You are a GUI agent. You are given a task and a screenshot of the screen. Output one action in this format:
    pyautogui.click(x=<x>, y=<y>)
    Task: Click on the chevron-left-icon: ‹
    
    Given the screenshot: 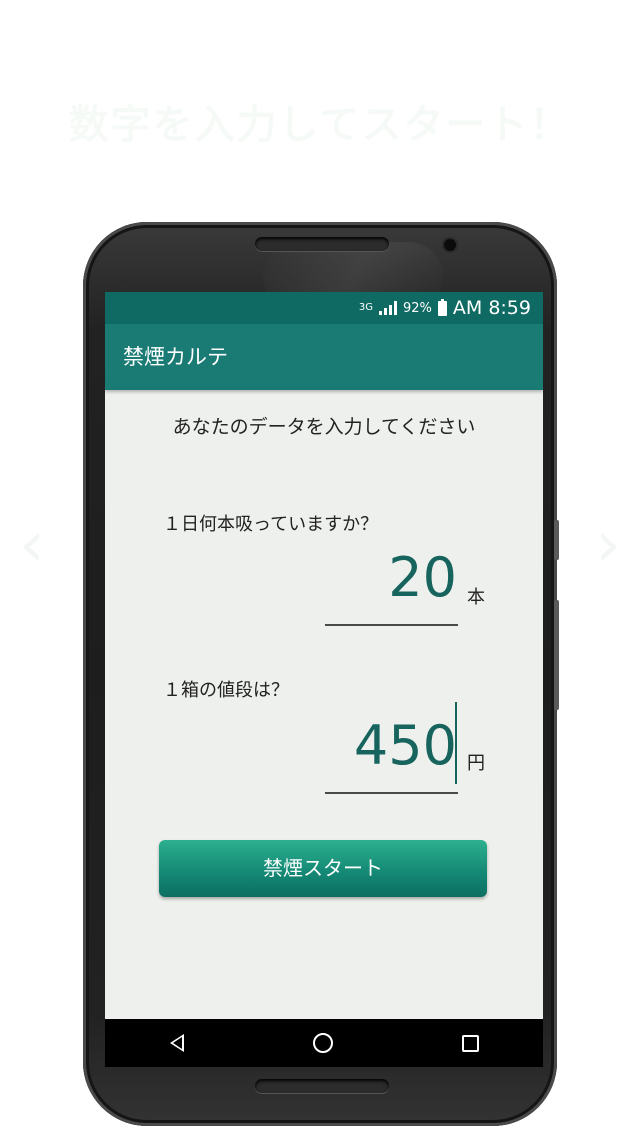 What is the action you would take?
    pyautogui.click(x=32, y=545)
    